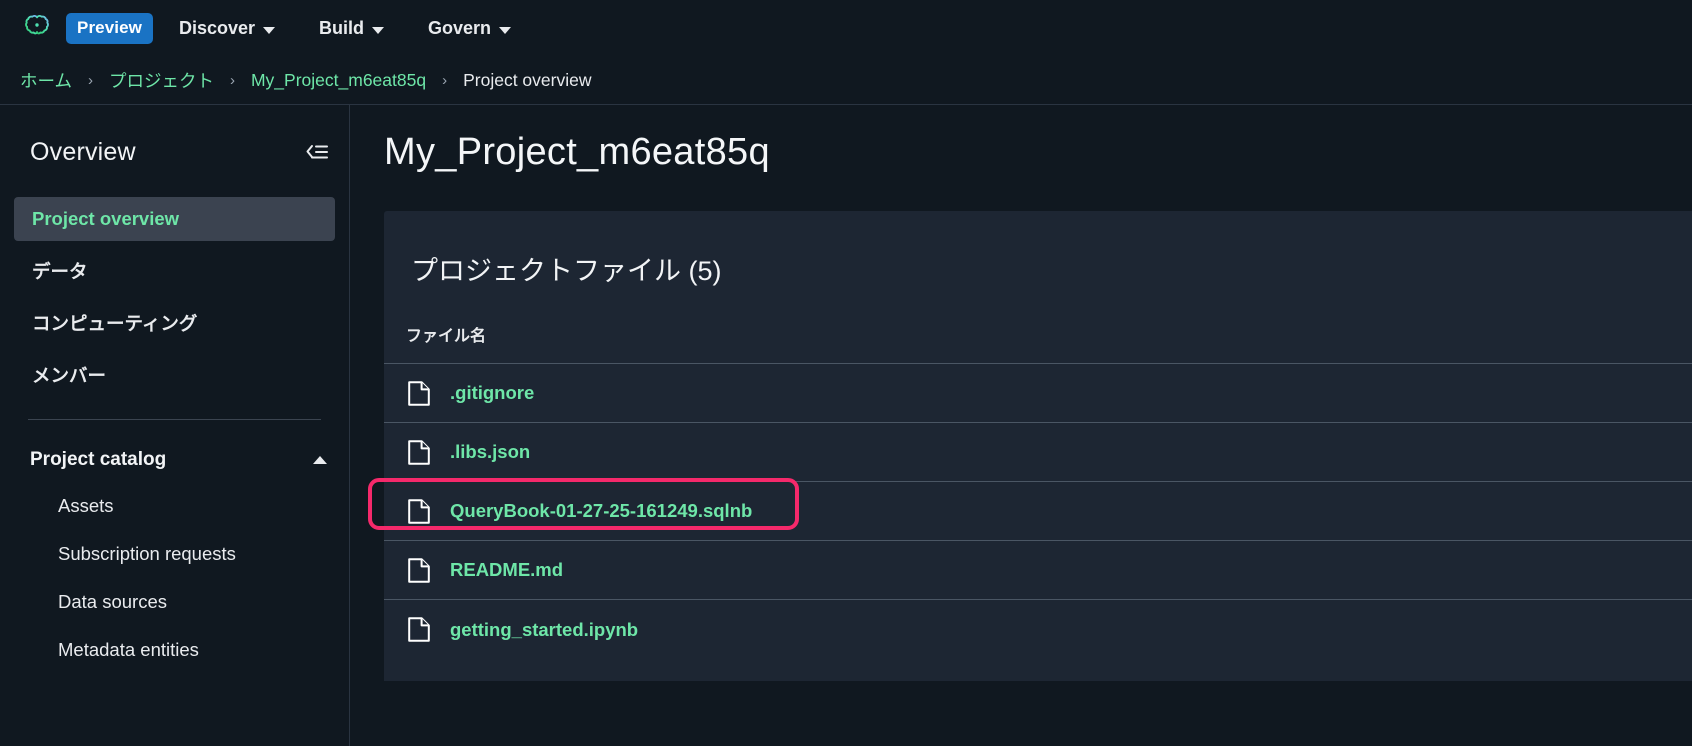 Image resolution: width=1692 pixels, height=746 pixels. What do you see at coordinates (86, 505) in the screenshot?
I see `sidebar-subitem-label: Assets` at bounding box center [86, 505].